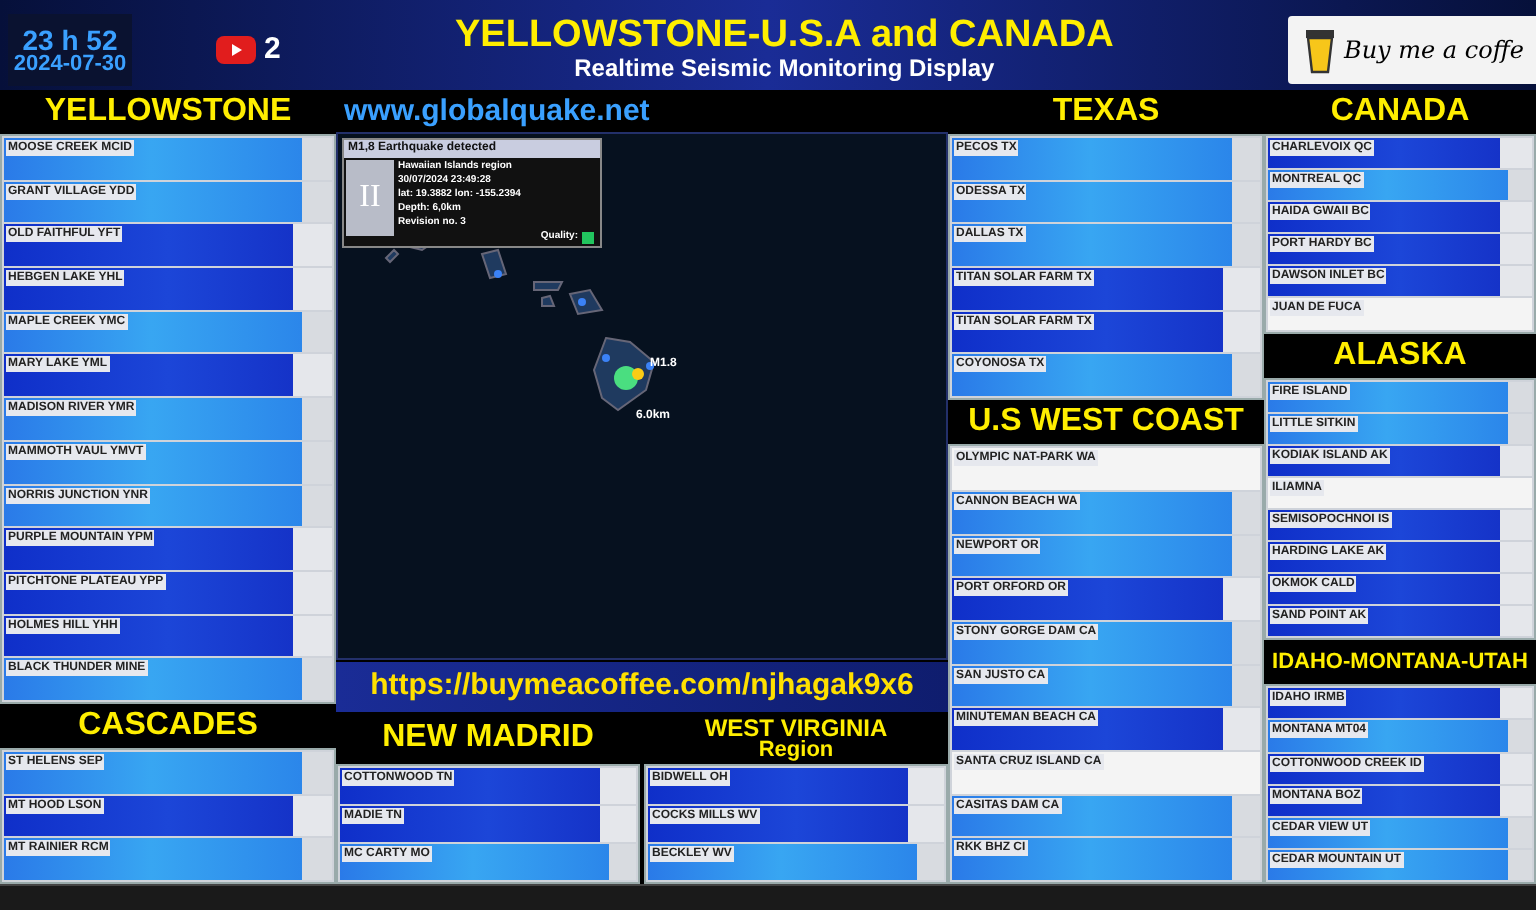  I want to click on video-play-icon, so click(236, 50).